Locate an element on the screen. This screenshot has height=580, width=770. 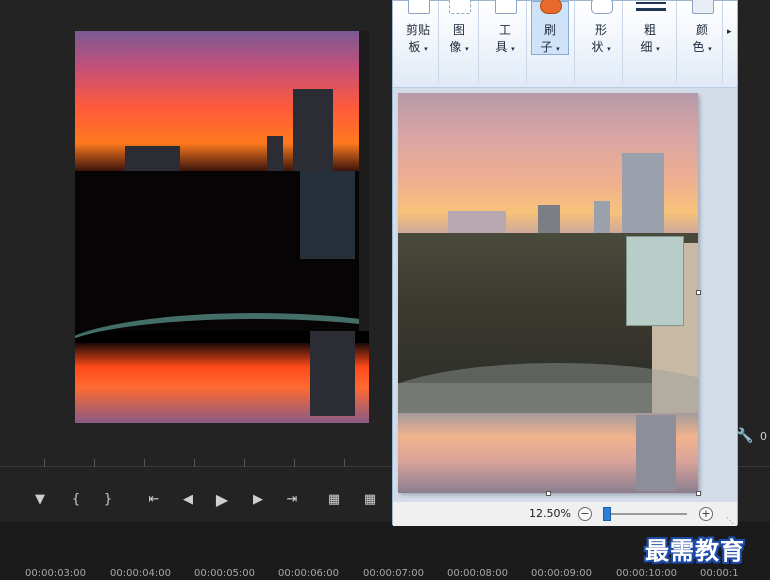
brushes-label-1: 刷 is located at coordinates (549, 30).